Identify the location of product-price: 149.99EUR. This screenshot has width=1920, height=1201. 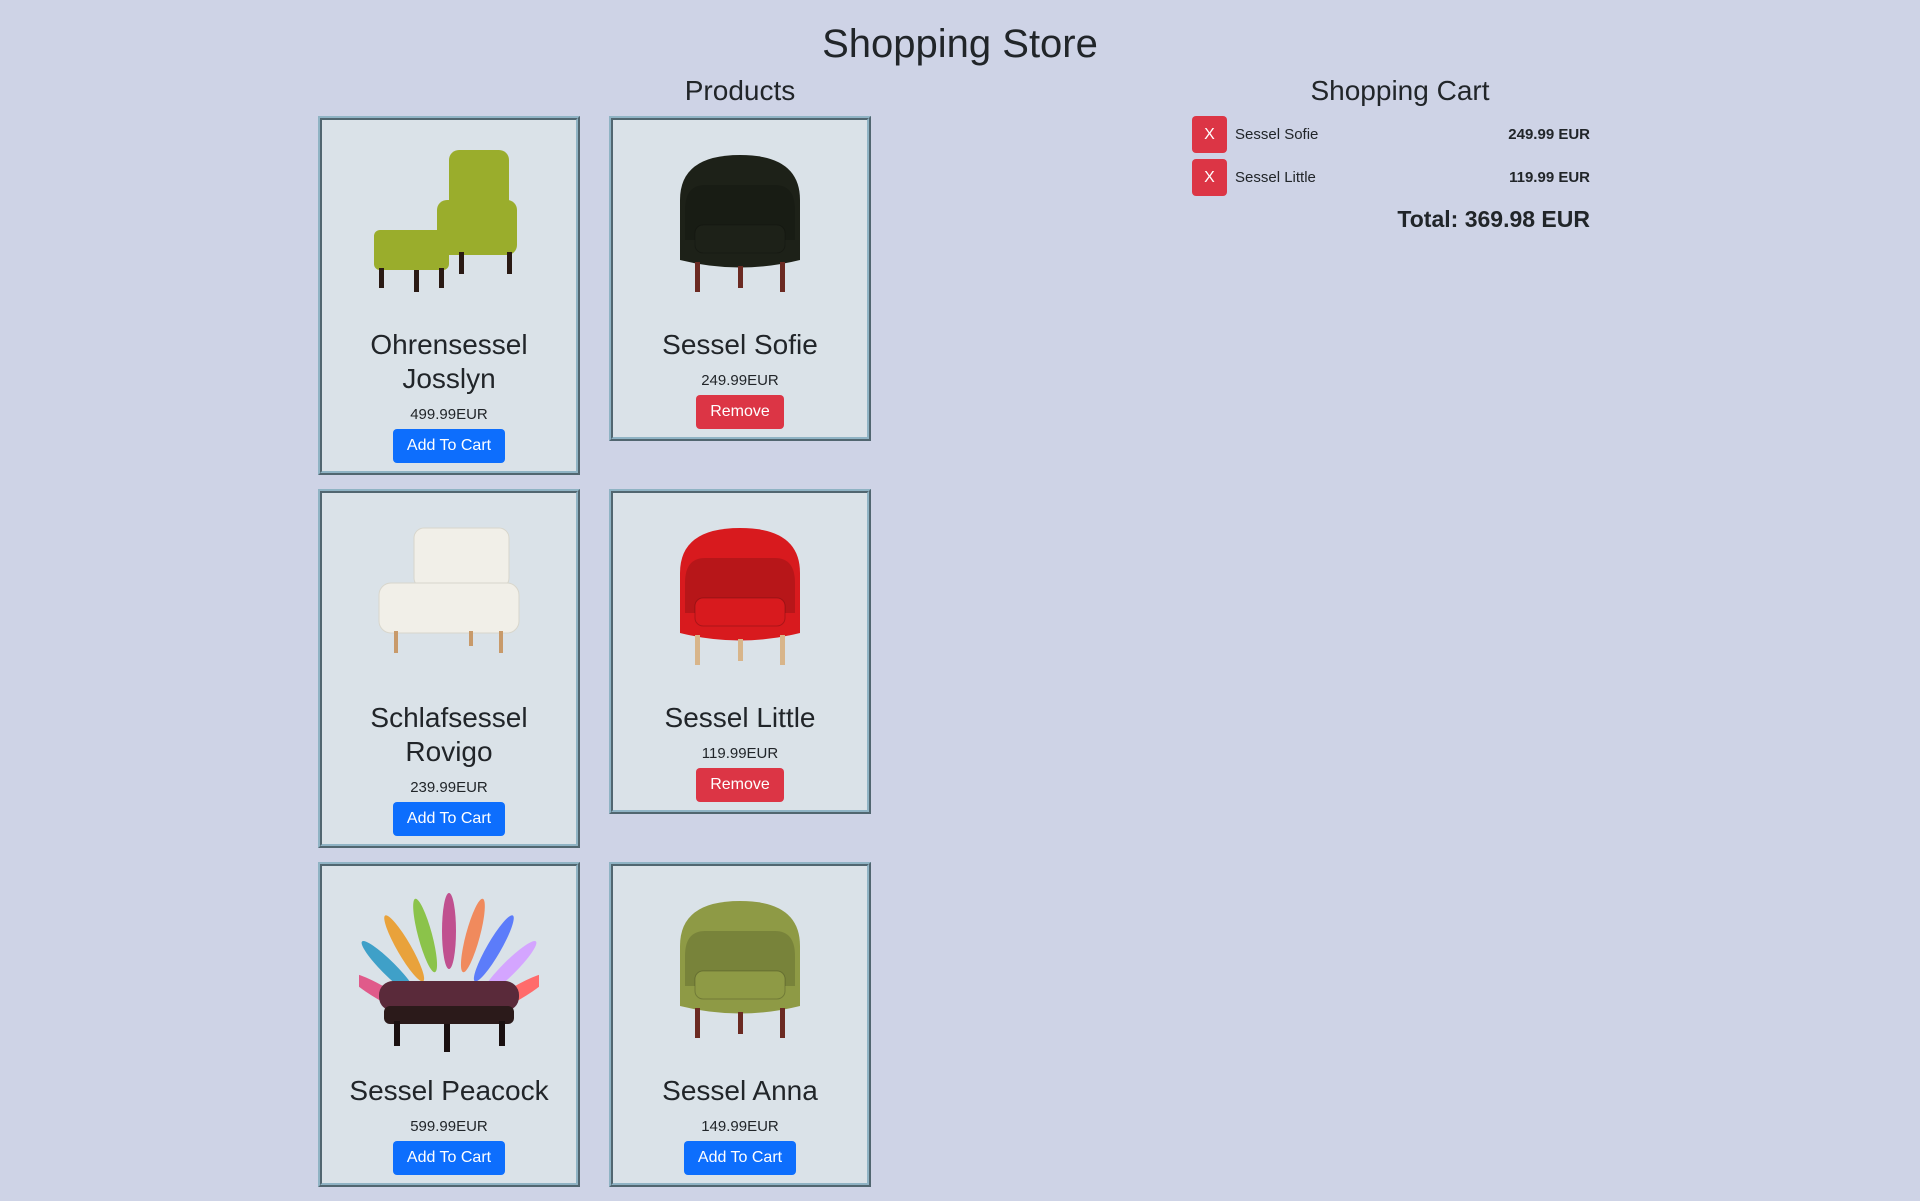
(740, 1126).